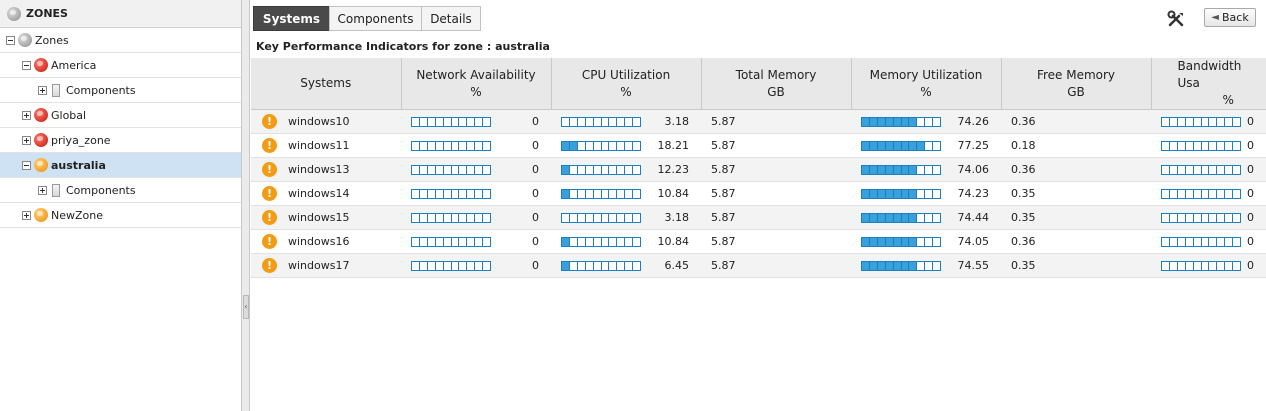 The image size is (1266, 411). What do you see at coordinates (246, 307) in the screenshot?
I see `collapse-left-icon: ‹` at bounding box center [246, 307].